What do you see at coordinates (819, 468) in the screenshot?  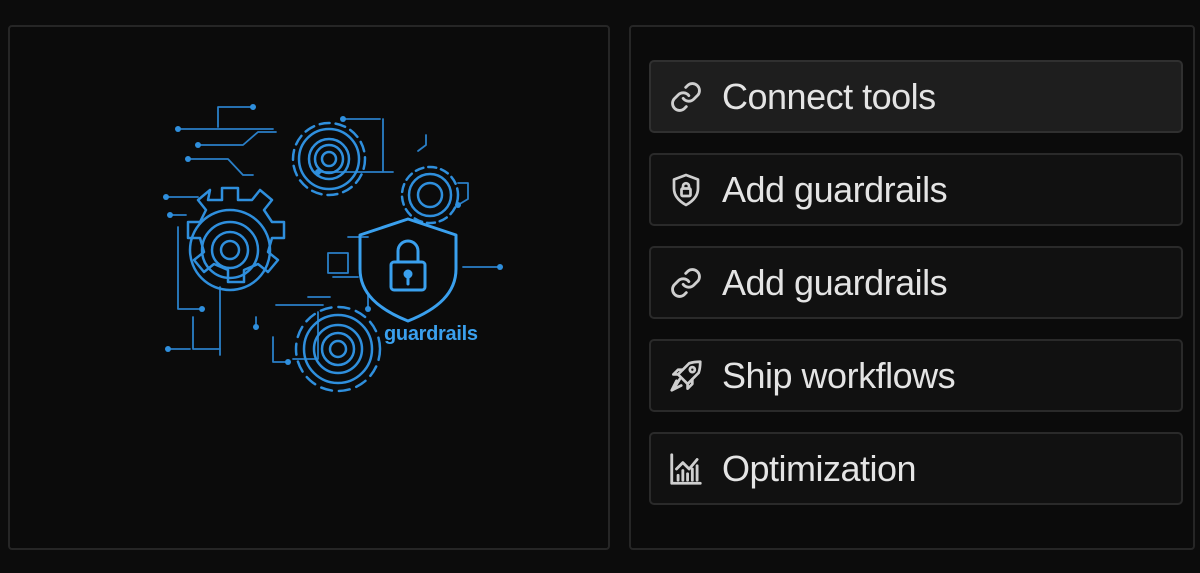 I see `menu-item-label: Optimization` at bounding box center [819, 468].